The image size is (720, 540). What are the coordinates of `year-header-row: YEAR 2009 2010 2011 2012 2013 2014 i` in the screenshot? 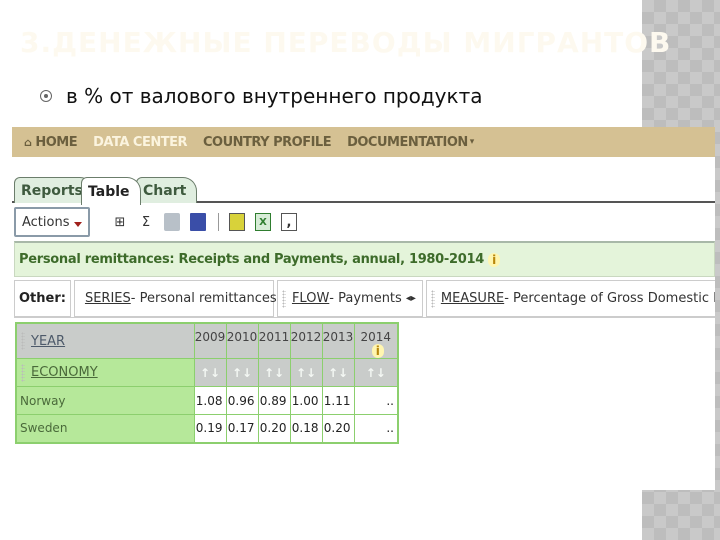 It's located at (207, 340).